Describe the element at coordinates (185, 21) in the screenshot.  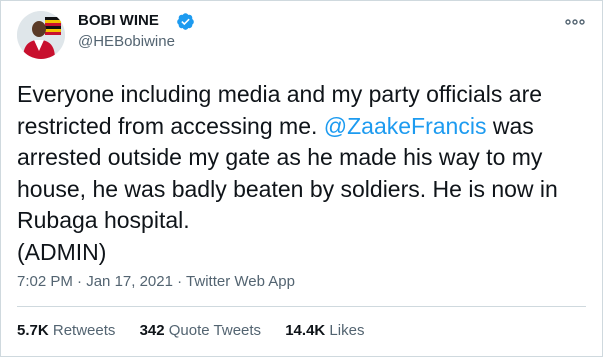
I see `verified-badge-icon` at that location.